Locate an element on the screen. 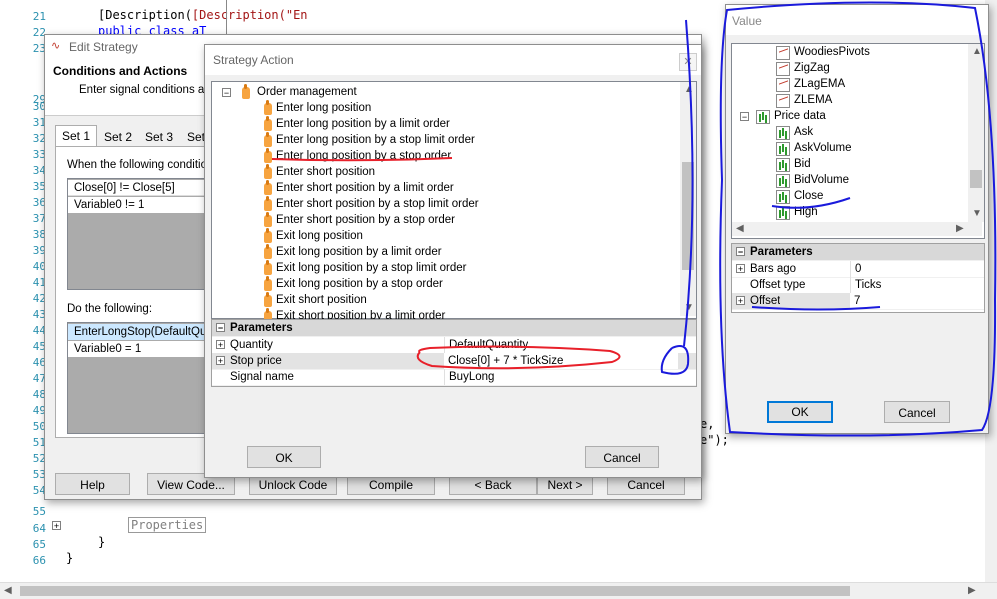 Image resolution: width=997 pixels, height=599 pixels. blue-connector-annotation is located at coordinates (688, 183).